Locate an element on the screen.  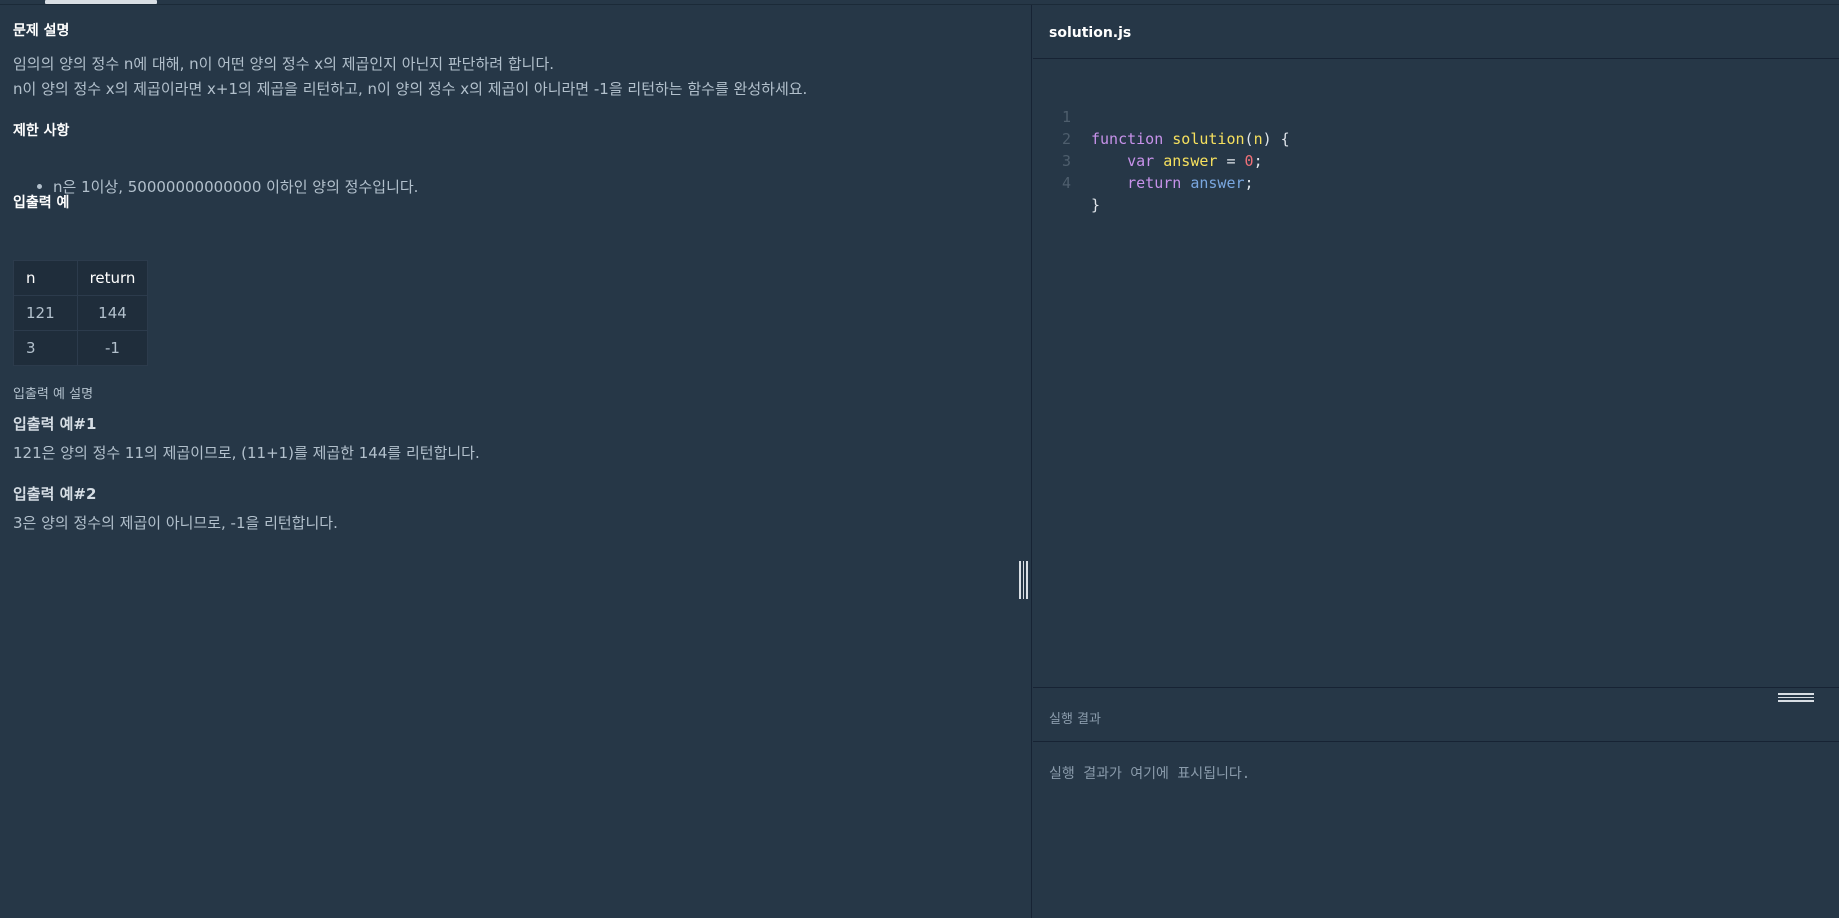
code-token-identifier: answer is located at coordinates (1217, 183).